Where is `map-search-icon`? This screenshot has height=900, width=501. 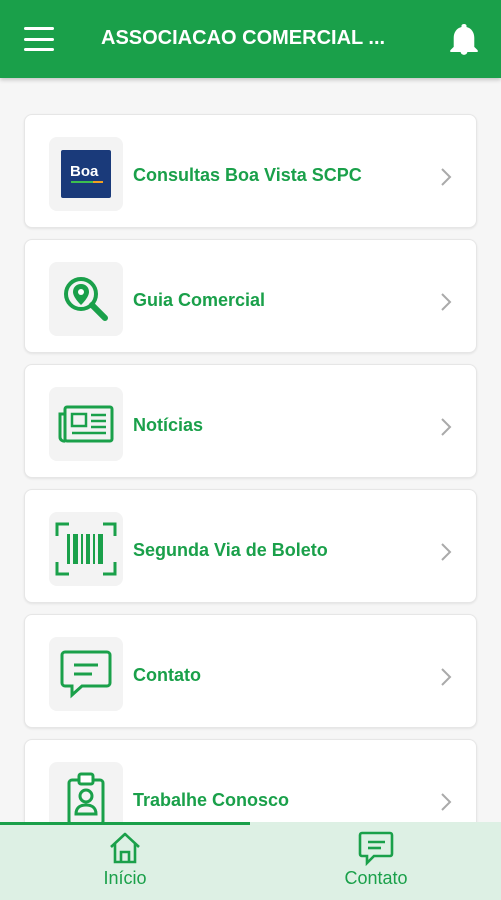 map-search-icon is located at coordinates (86, 299).